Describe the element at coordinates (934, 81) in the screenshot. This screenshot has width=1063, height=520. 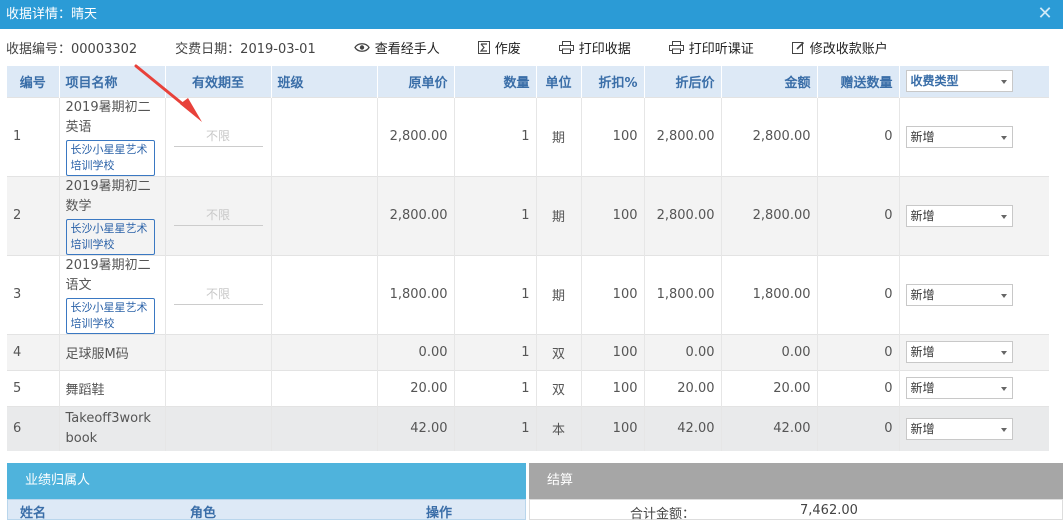
I see `fee-type-header-label: 收费类型` at that location.